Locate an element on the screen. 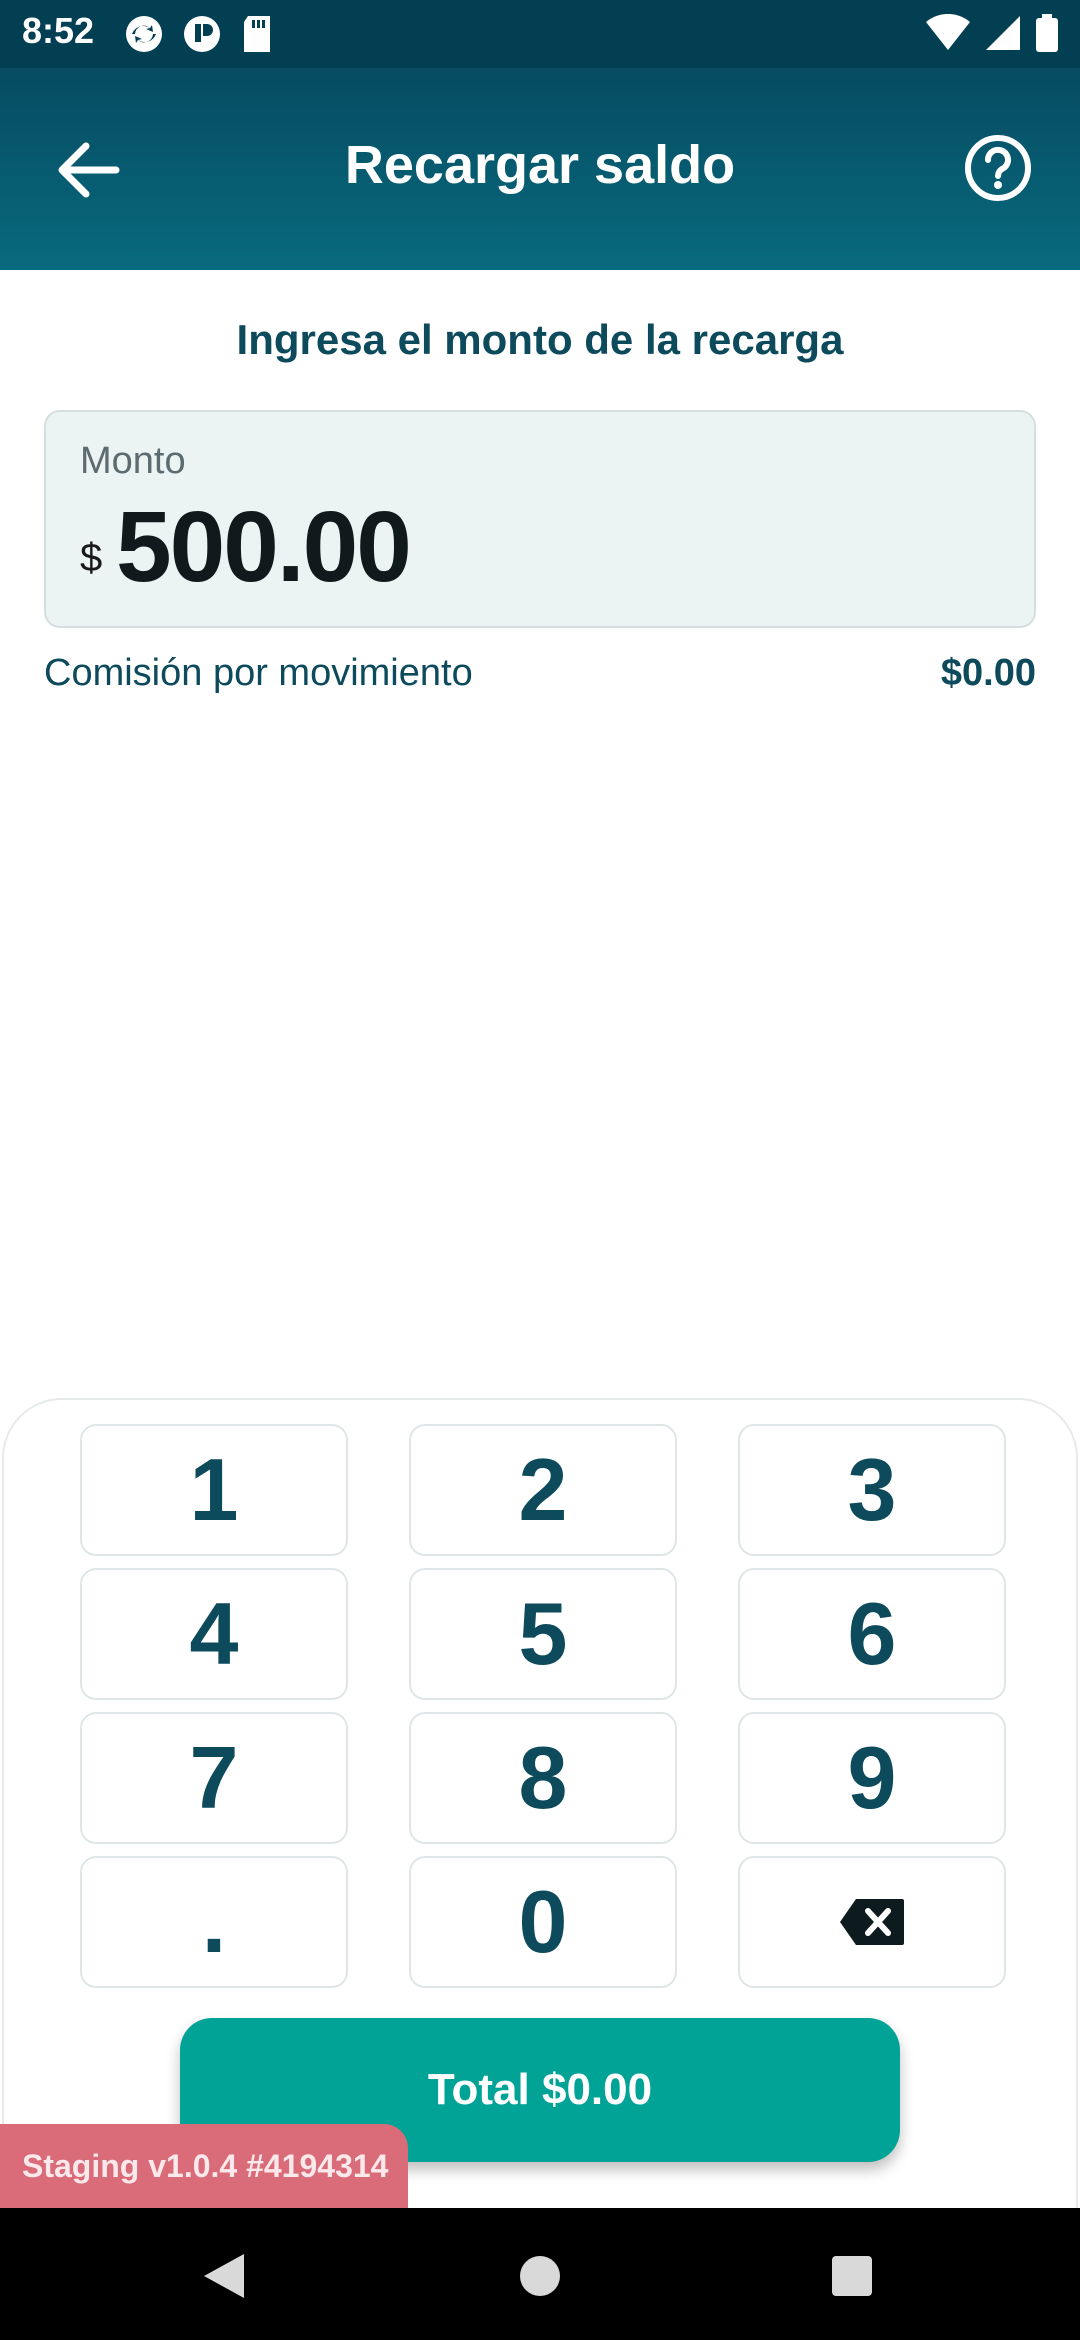 This screenshot has width=1080, height=2340. notification-icons is located at coordinates (199, 34).